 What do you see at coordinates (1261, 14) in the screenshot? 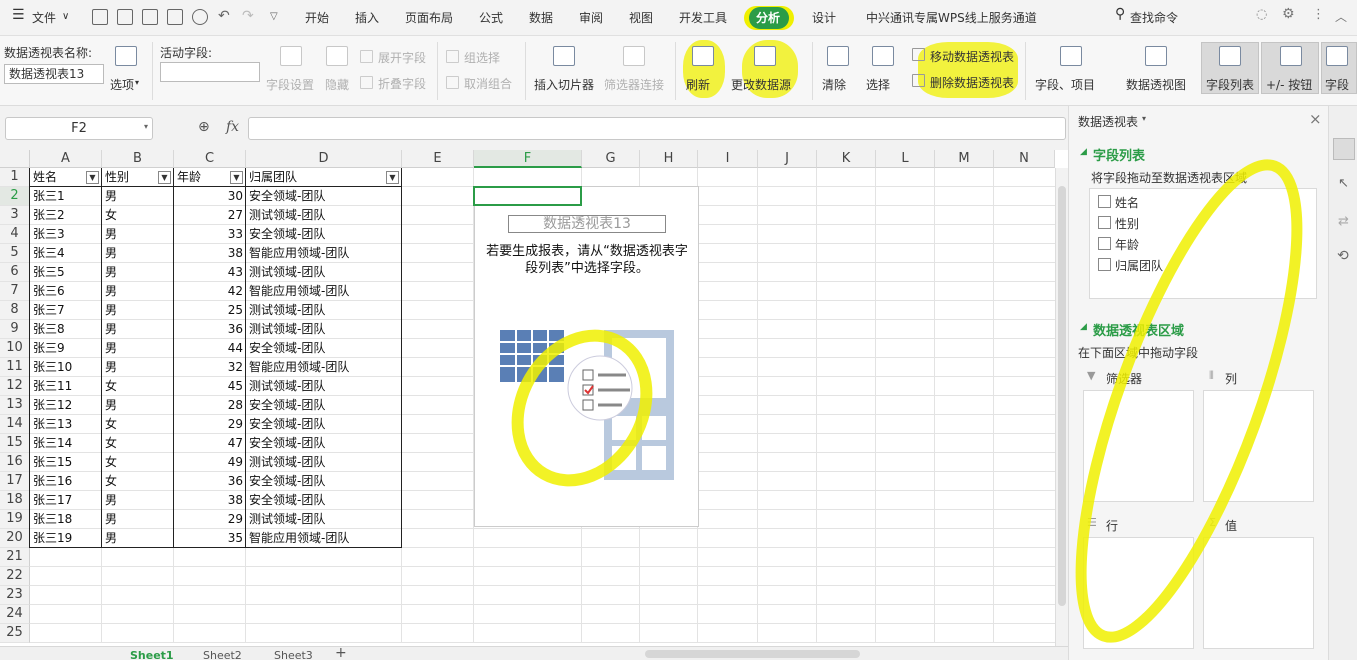
I see `comment-icon: ◌` at bounding box center [1261, 14].